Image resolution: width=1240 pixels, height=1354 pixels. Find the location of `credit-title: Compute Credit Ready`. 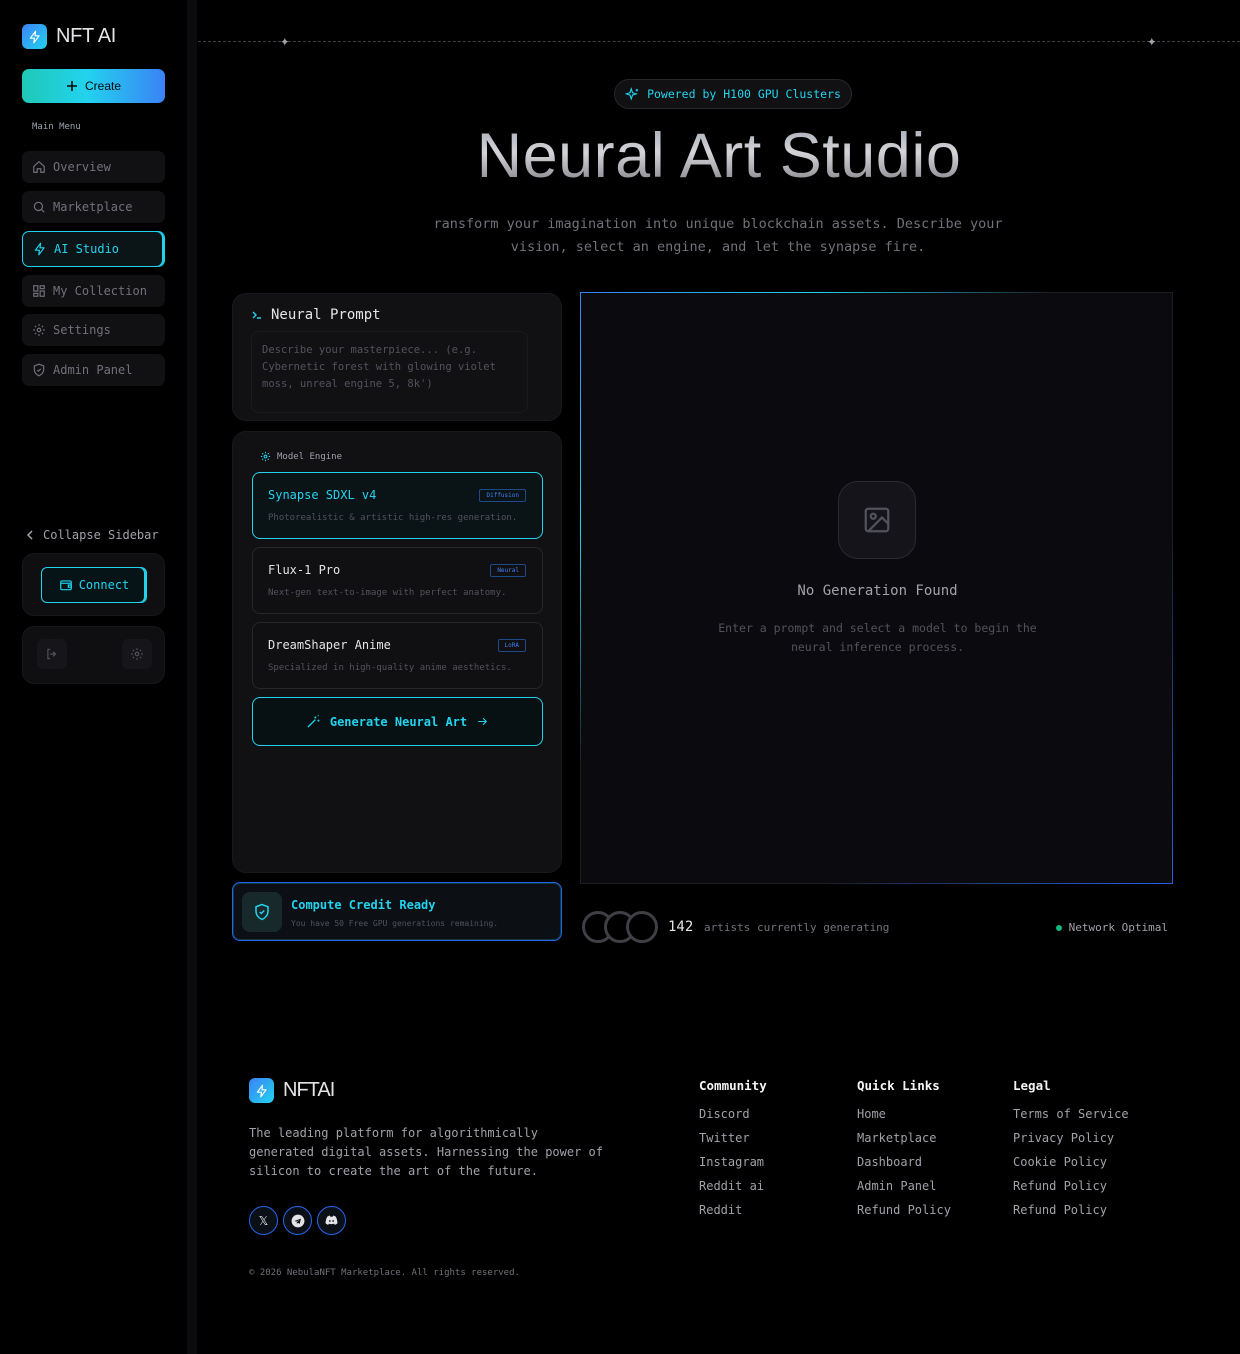

credit-title: Compute Credit Ready is located at coordinates (363, 905).